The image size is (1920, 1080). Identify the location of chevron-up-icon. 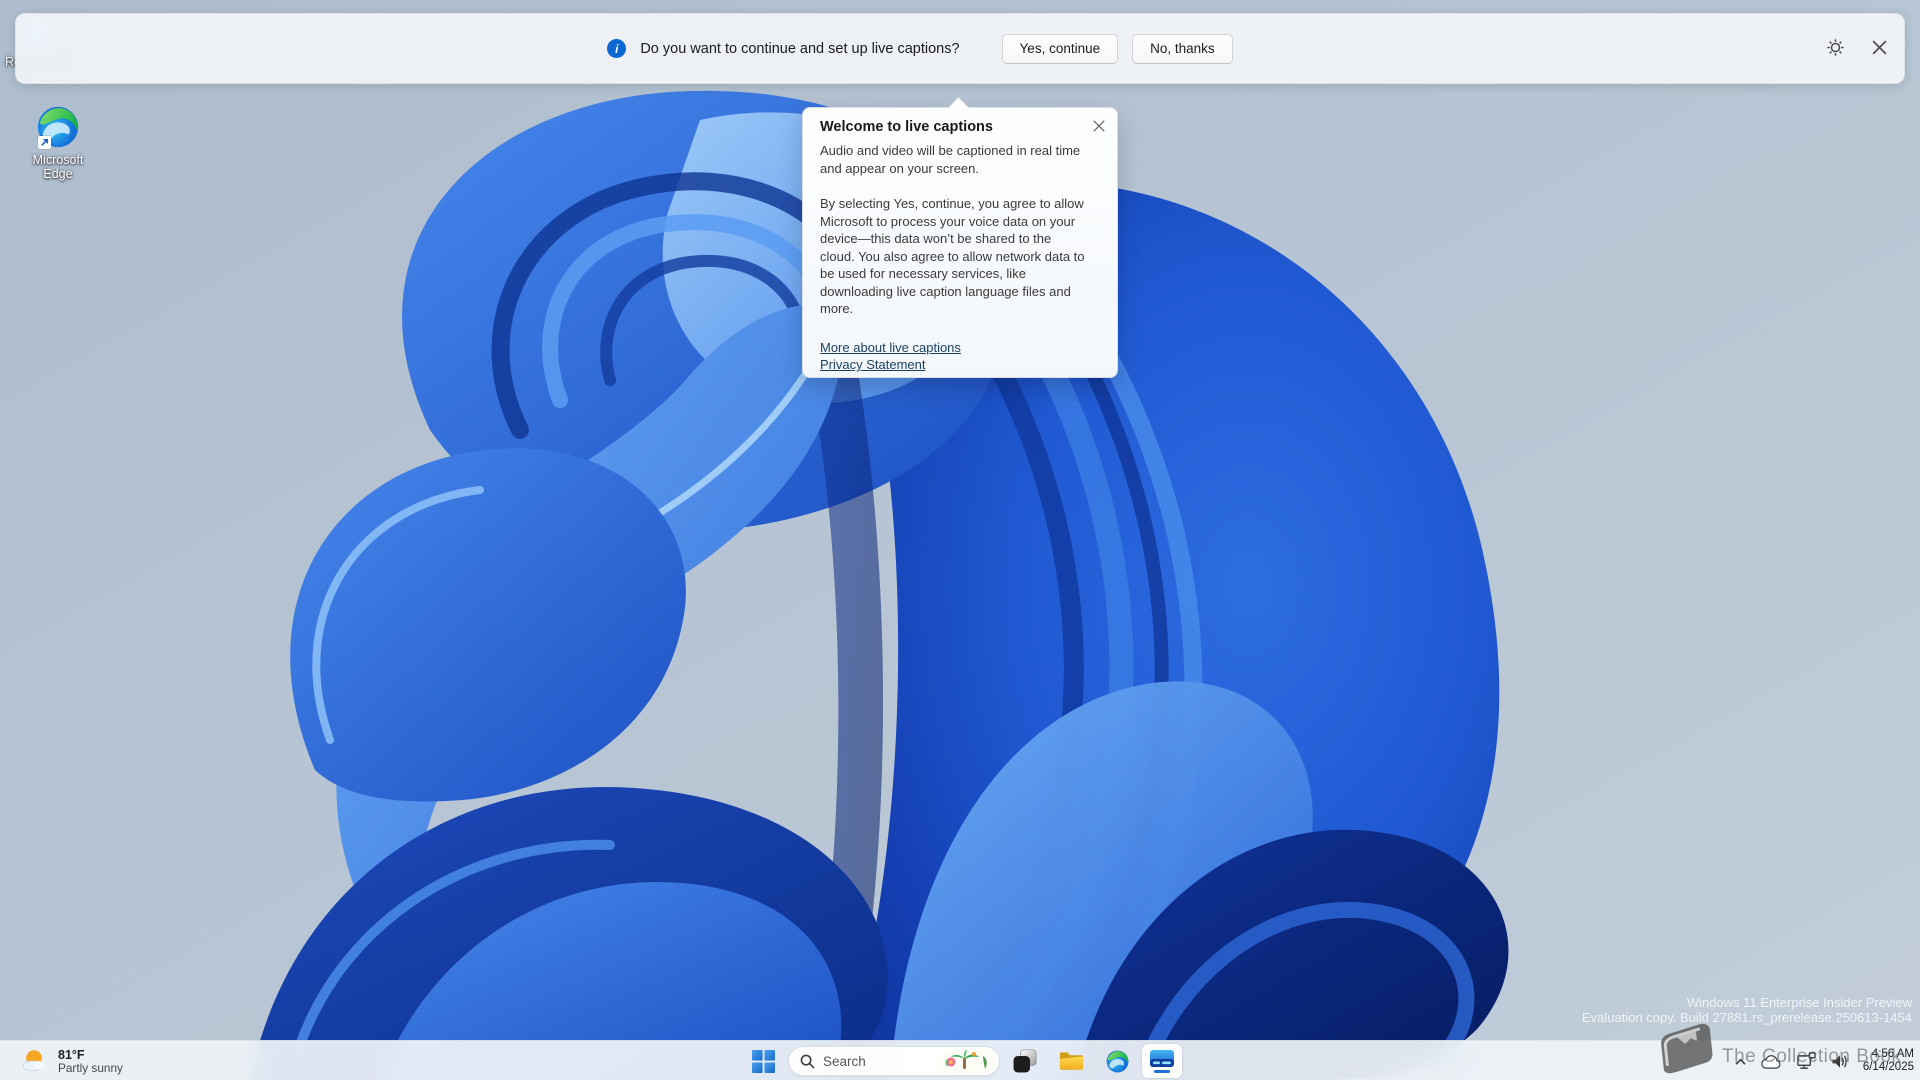
(1740, 1061).